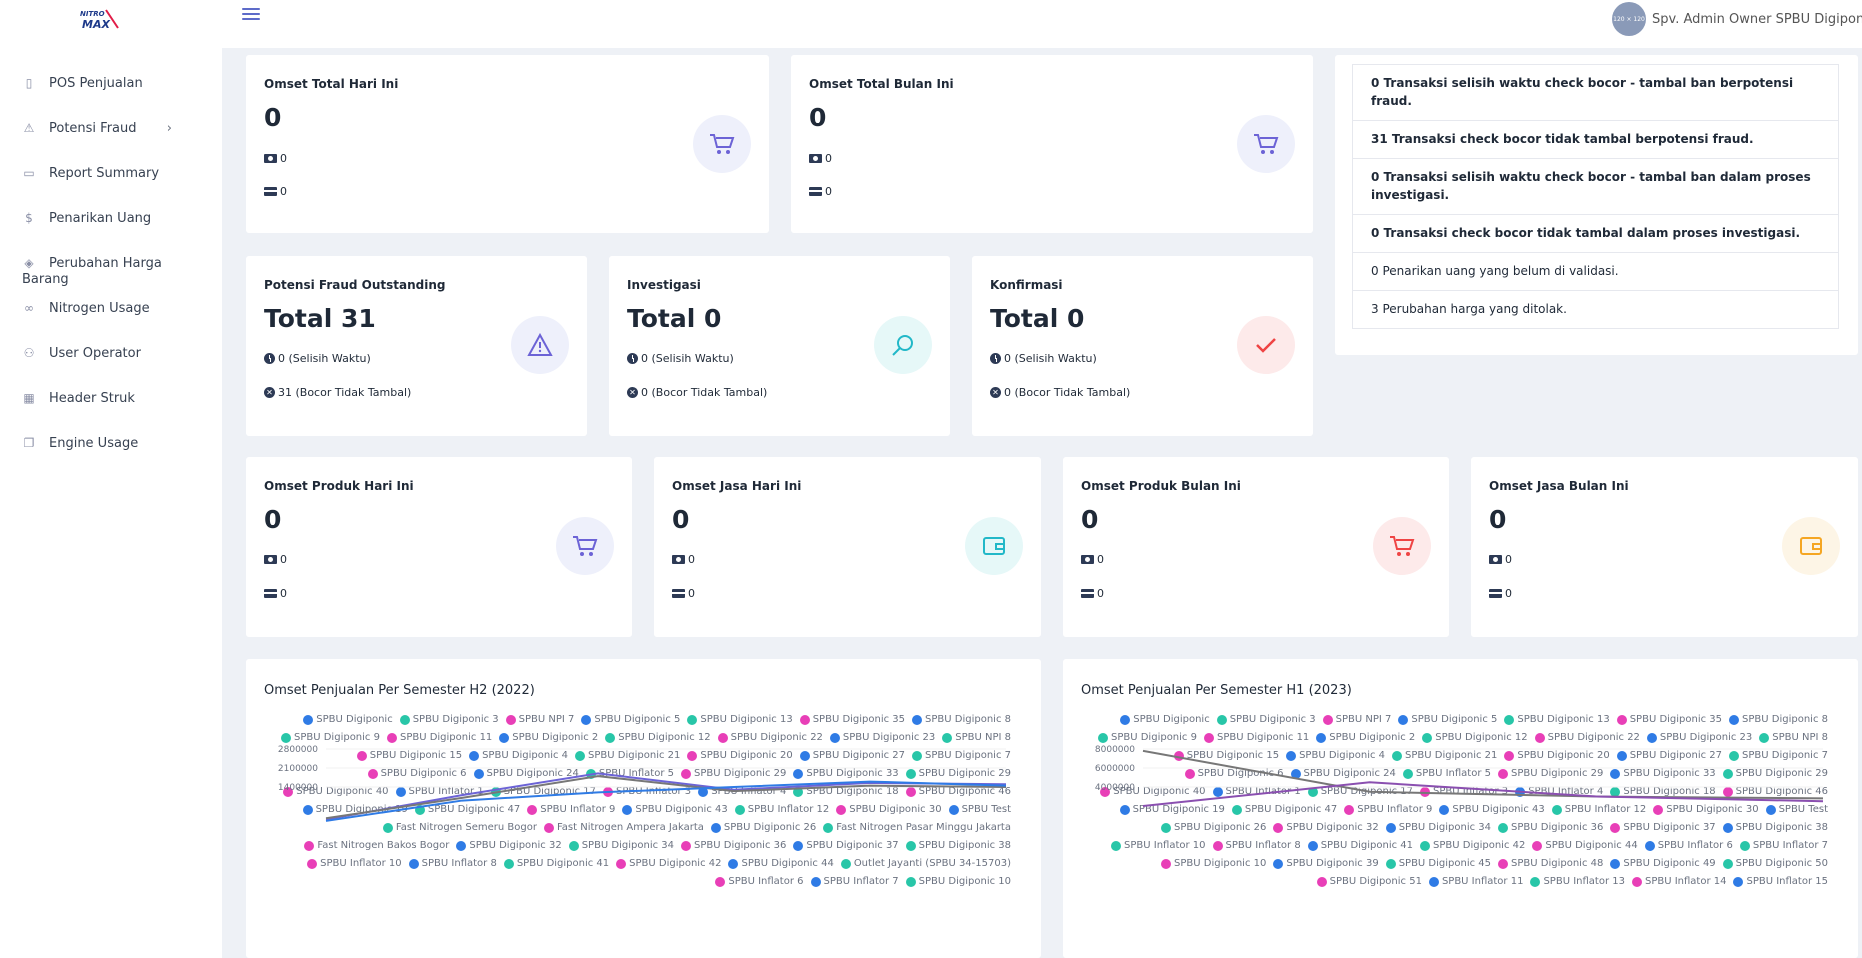  What do you see at coordinates (92, 271) in the screenshot?
I see `sidebar-item-label: Perubahan Harga Barang` at bounding box center [92, 271].